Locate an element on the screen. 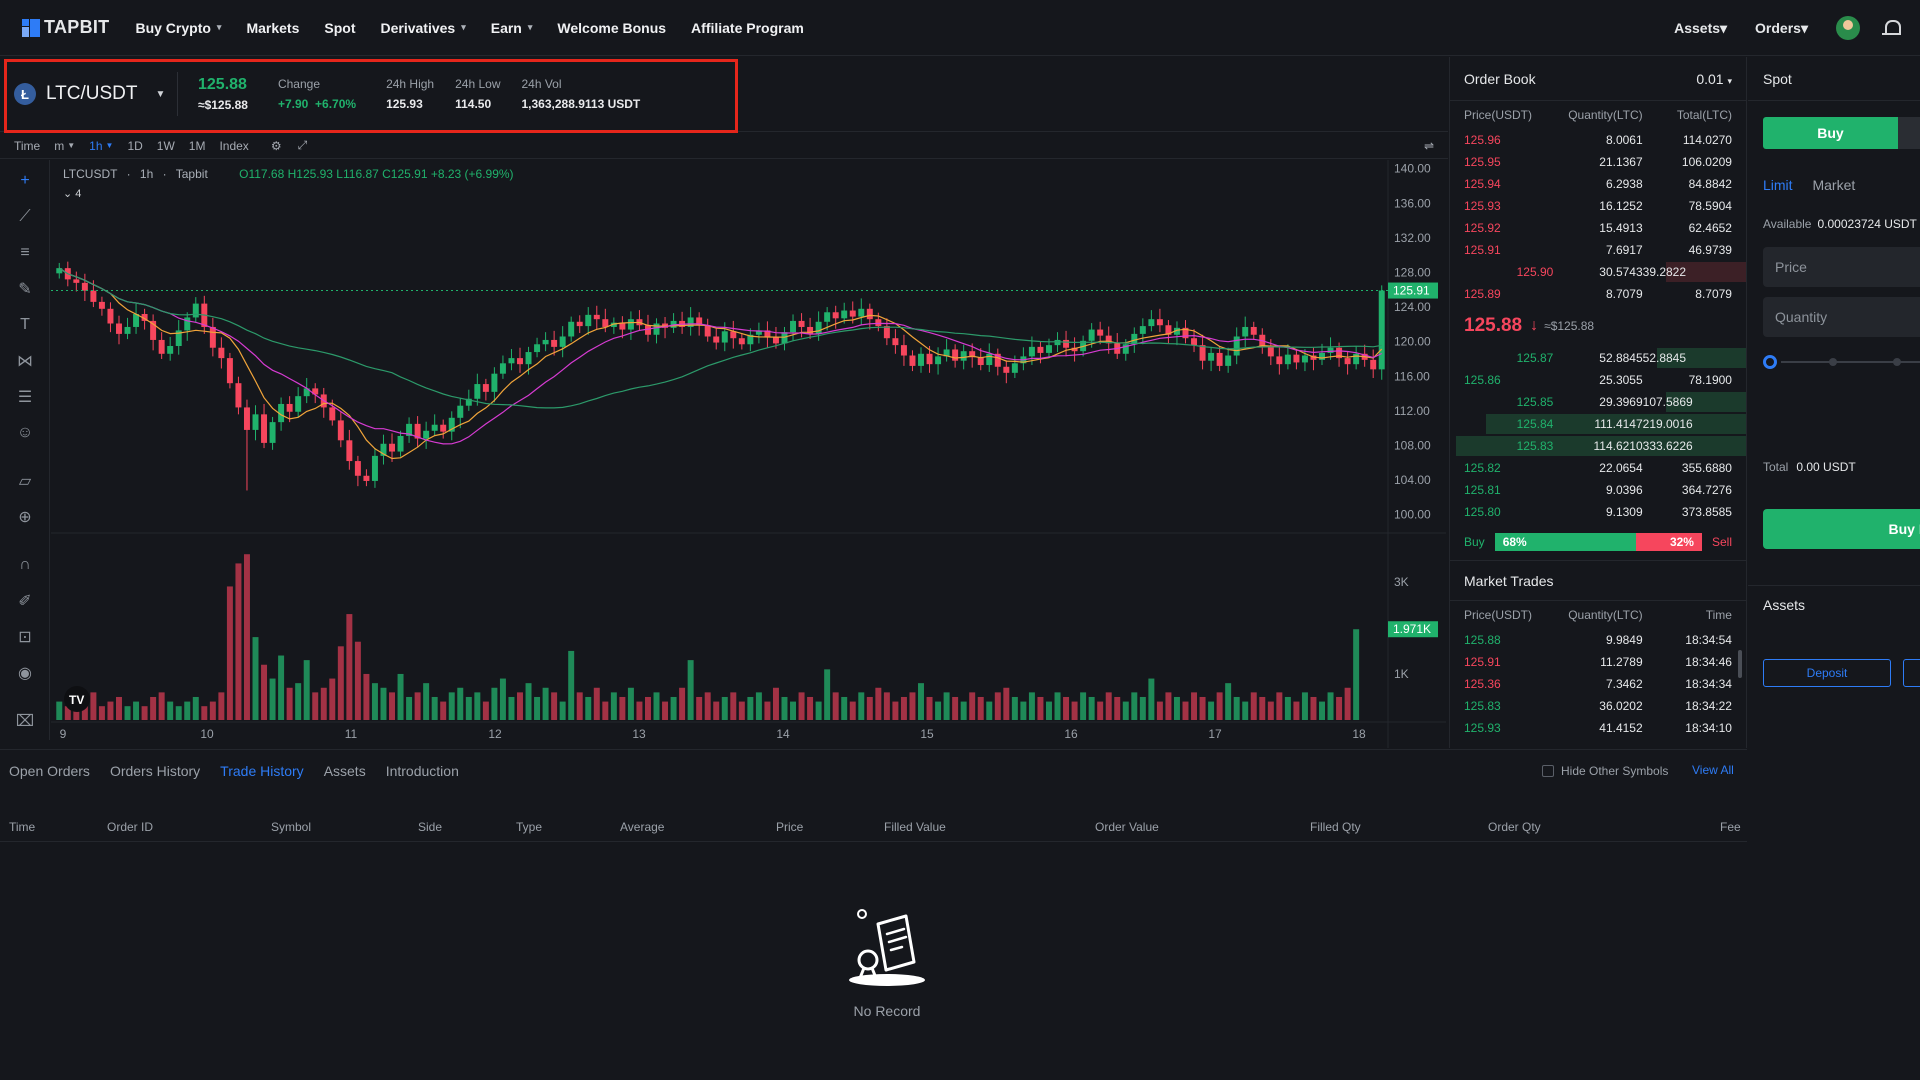 The height and width of the screenshot is (1080, 1920). price-tick-label: 100.00 is located at coordinates (1412, 515).